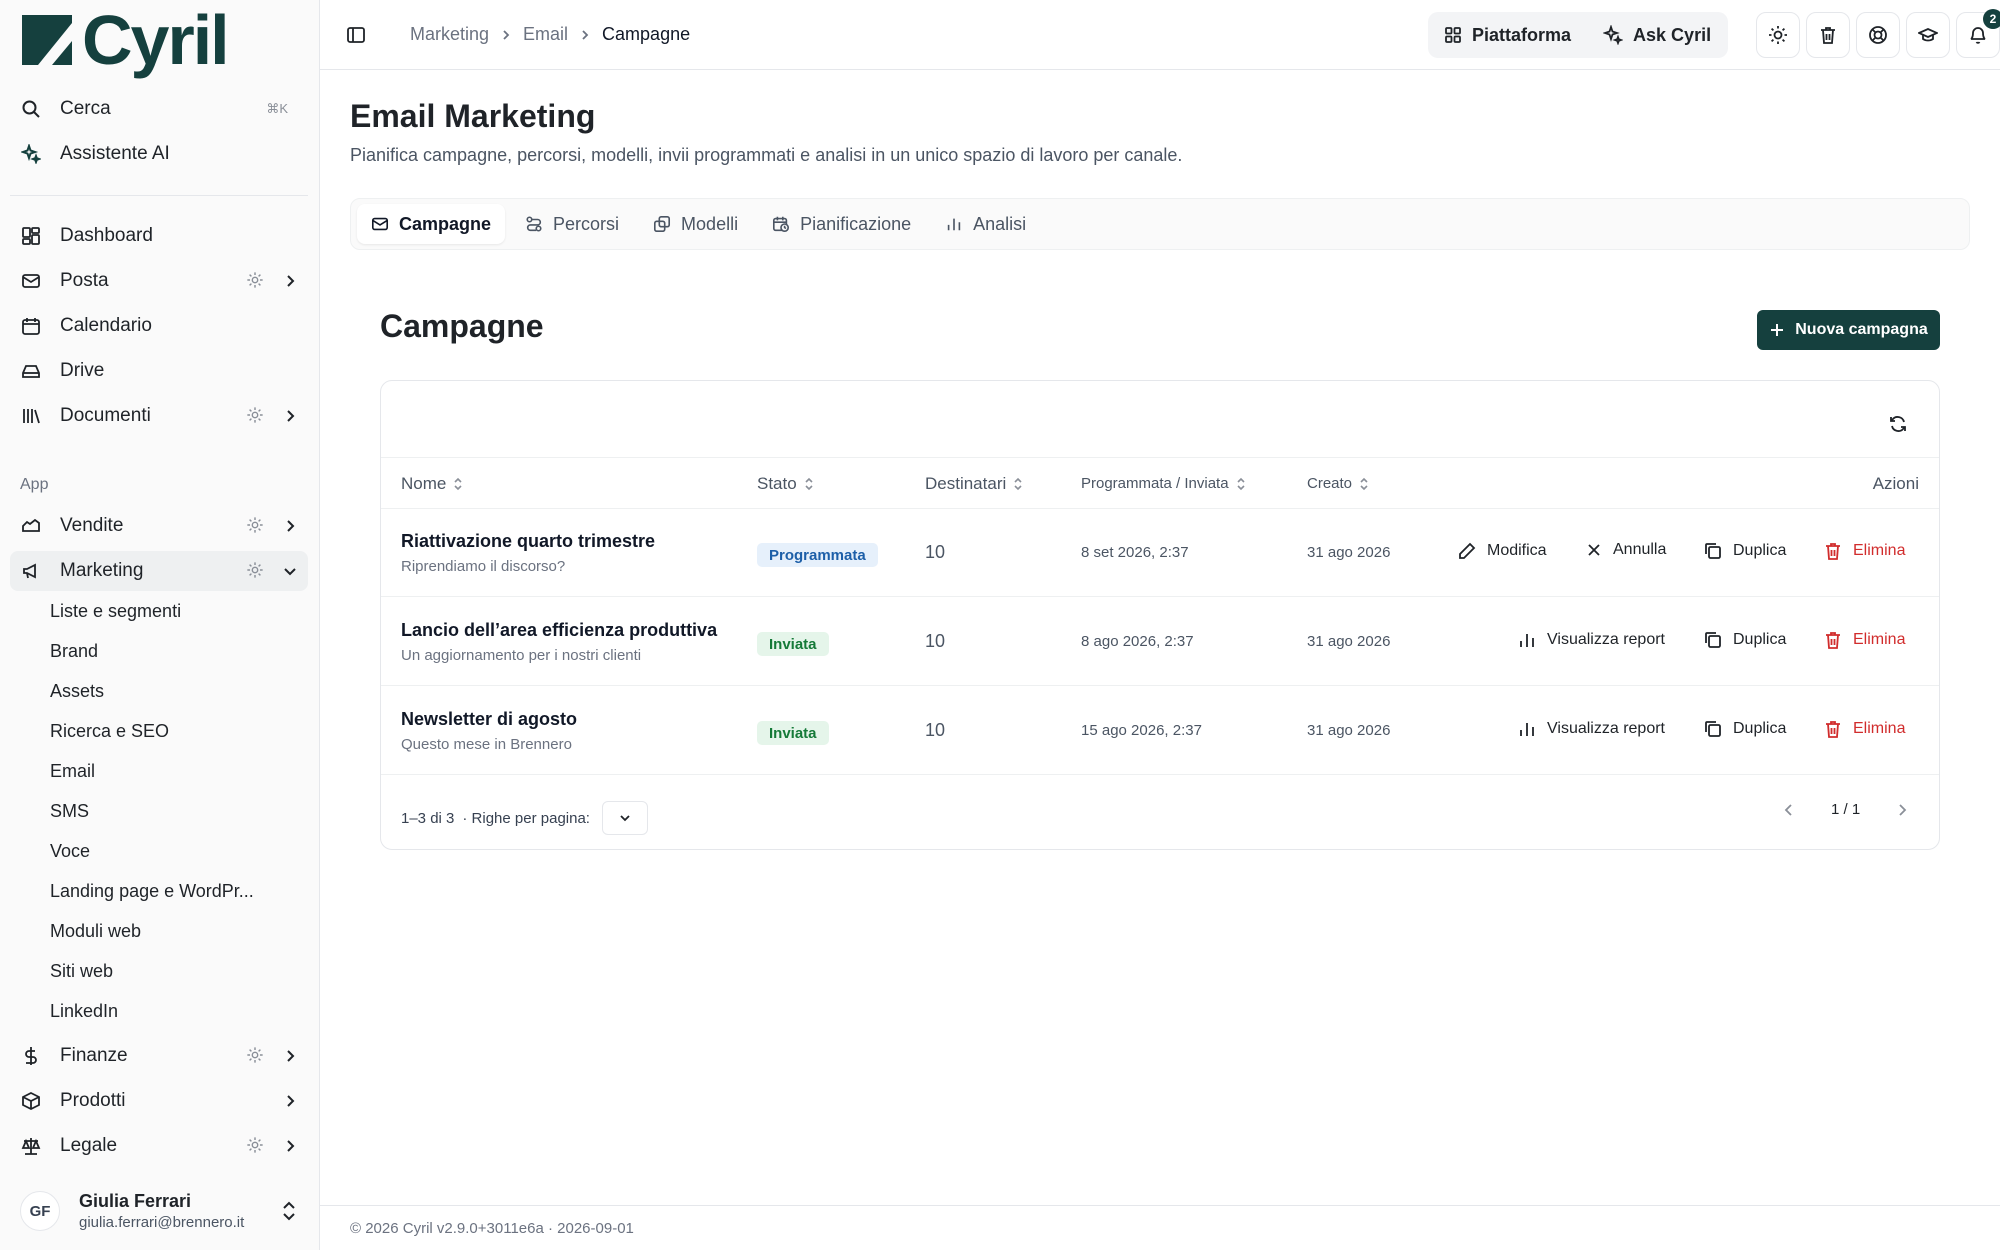 This screenshot has height=1250, width=2000. Describe the element at coordinates (159, 195) in the screenshot. I see `sidebar-divider` at that location.